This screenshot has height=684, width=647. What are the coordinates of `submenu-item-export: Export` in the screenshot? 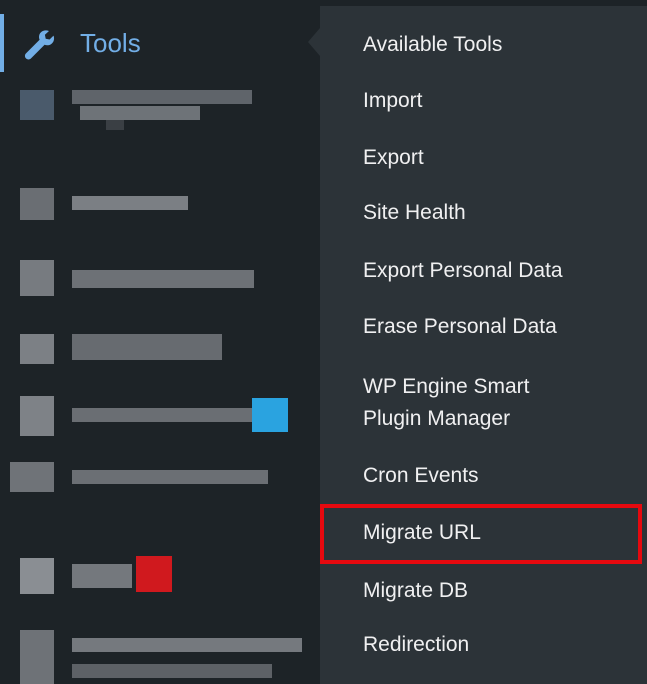 It's located at (483, 158).